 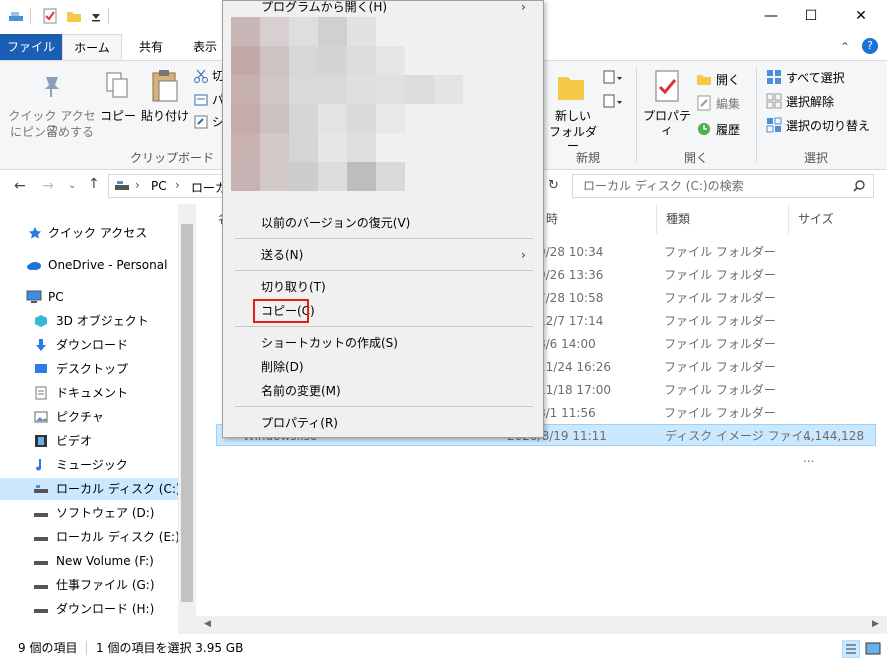 What do you see at coordinates (553, 185) in the screenshot?
I see `refresh-icon: ↻` at bounding box center [553, 185].